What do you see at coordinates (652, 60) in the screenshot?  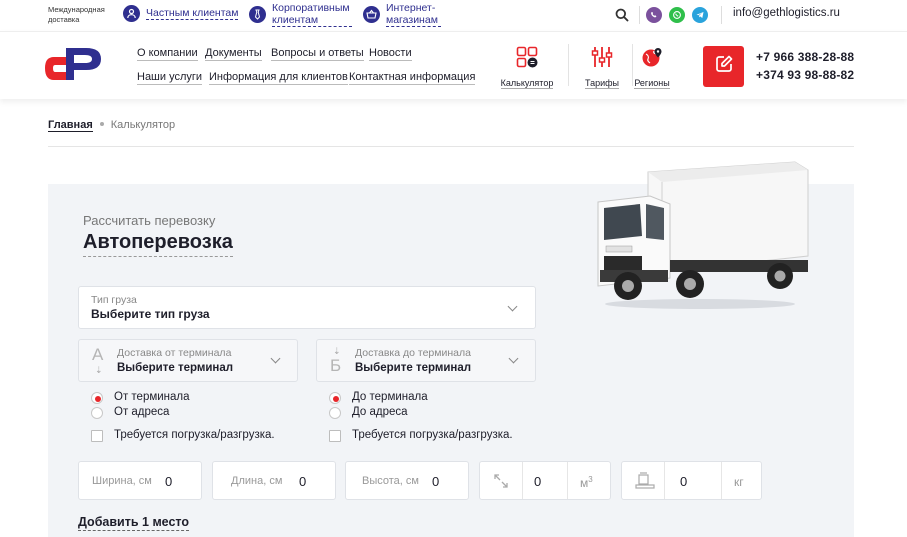 I see `globe-pin-icon` at bounding box center [652, 60].